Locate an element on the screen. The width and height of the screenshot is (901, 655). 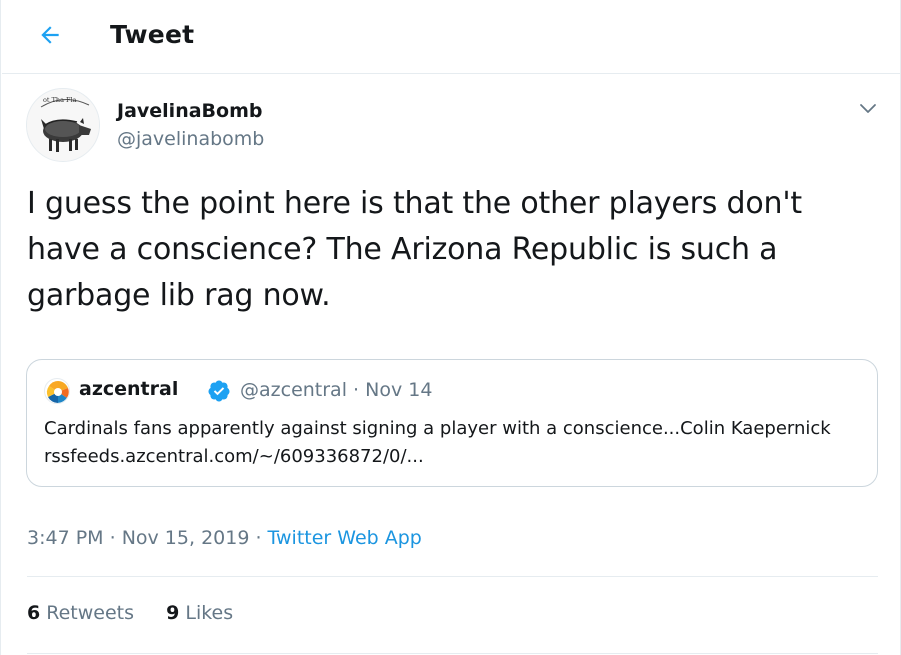
likes-stat: 9 Likes is located at coordinates (199, 613).